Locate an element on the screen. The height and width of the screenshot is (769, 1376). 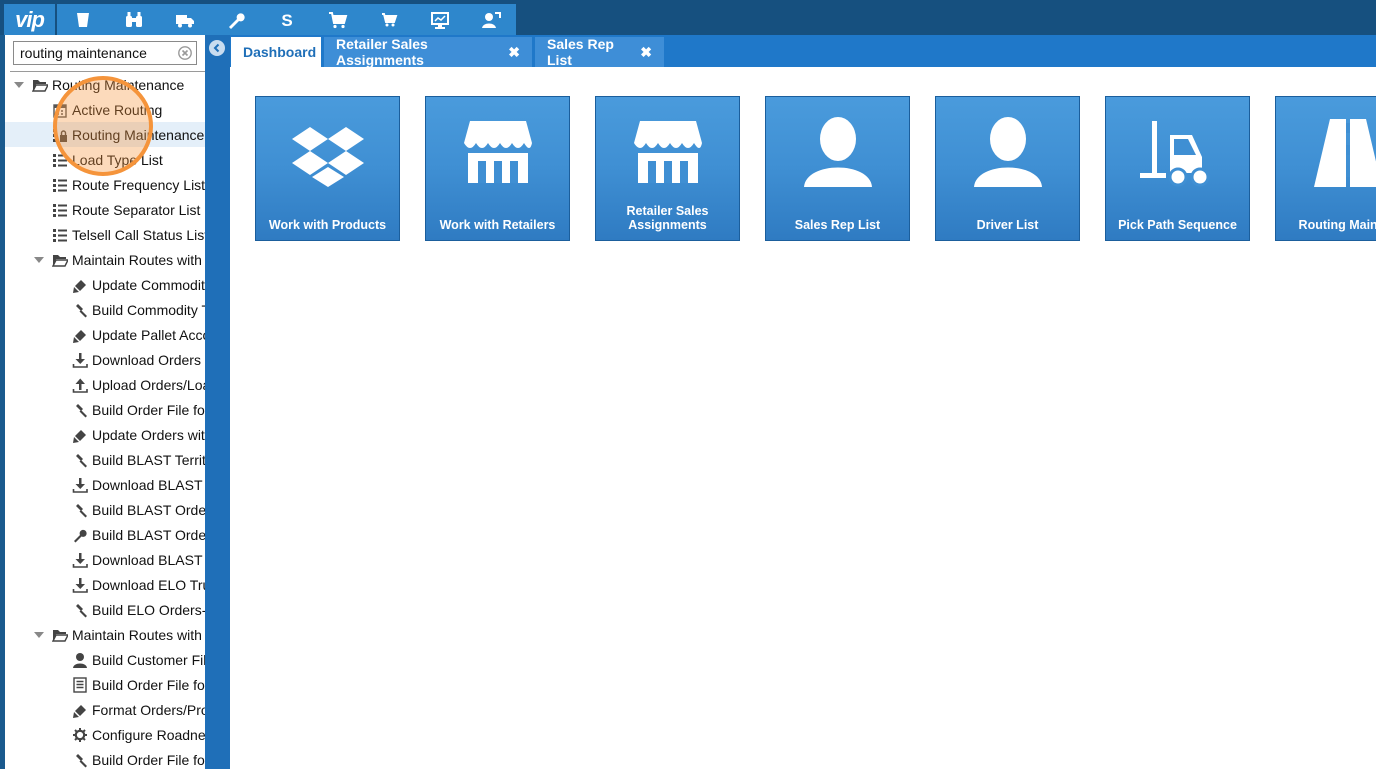
dropbox-icon is located at coordinates (327, 152).